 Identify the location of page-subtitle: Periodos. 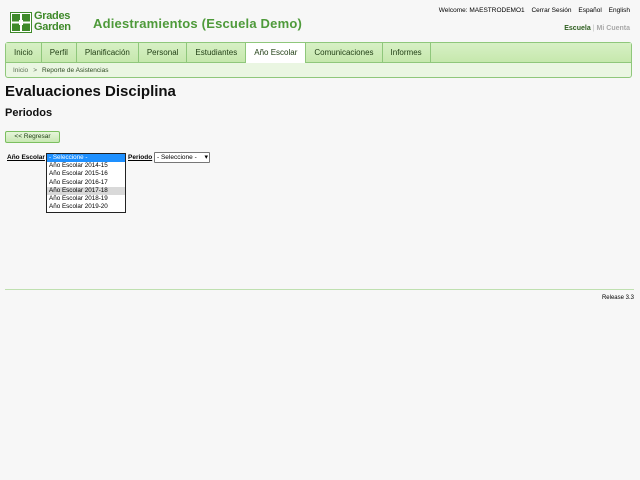
(29, 113).